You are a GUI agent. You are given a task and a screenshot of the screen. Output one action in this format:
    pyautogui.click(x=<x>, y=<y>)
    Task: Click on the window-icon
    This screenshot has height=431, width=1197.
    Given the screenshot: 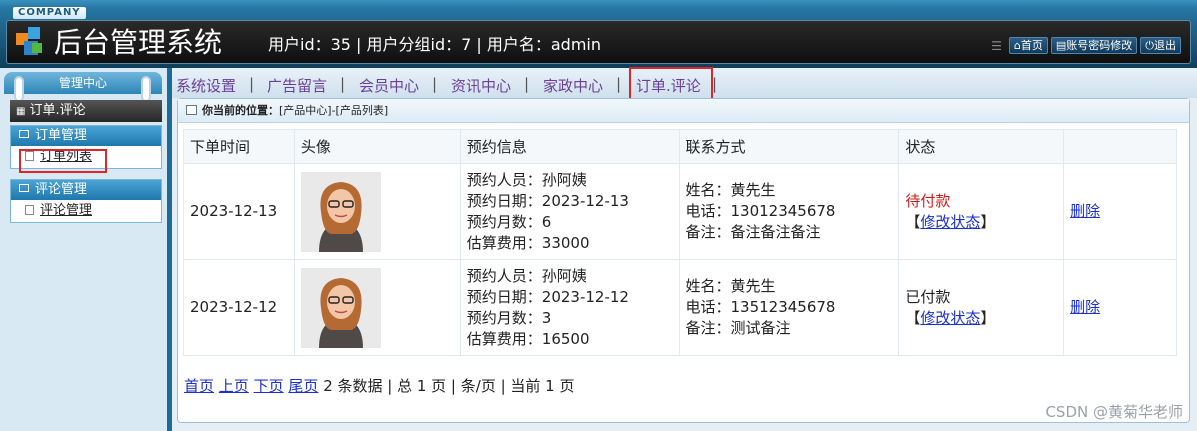 What is the action you would take?
    pyautogui.click(x=191, y=110)
    